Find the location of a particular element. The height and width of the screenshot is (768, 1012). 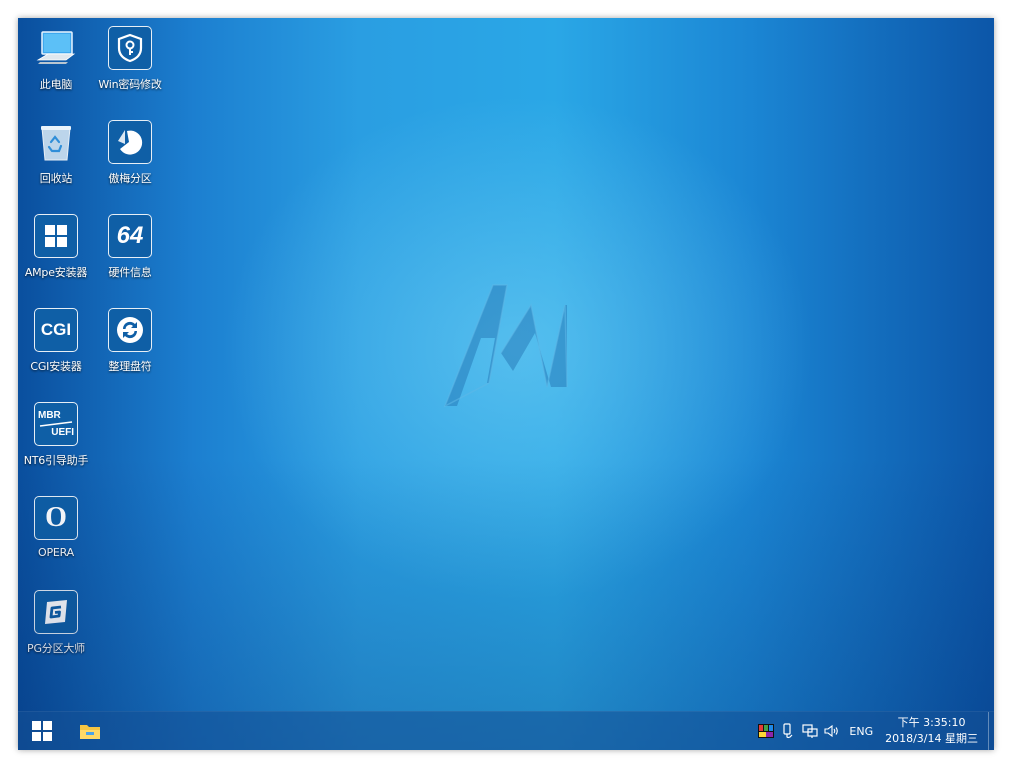

input-language-indicator: ENG is located at coordinates (862, 731).